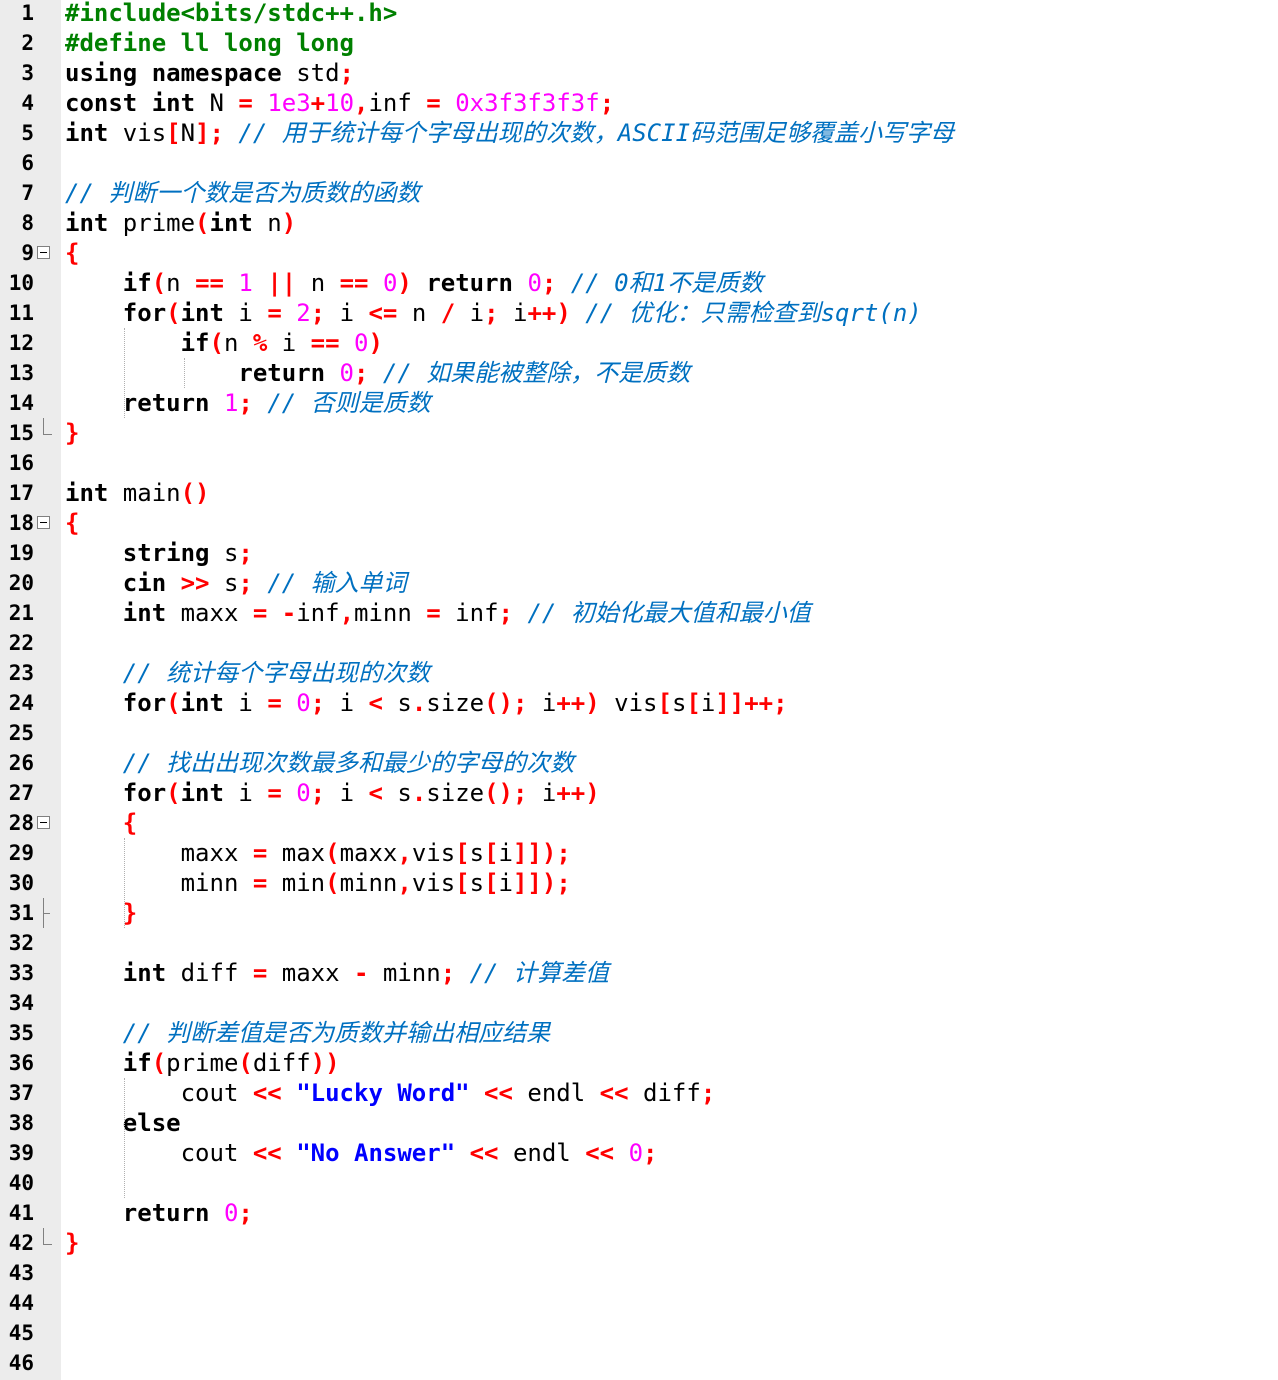  Describe the element at coordinates (318, 883) in the screenshot. I see `code-text: minn = min(minn,vis[s[i]]);` at that location.